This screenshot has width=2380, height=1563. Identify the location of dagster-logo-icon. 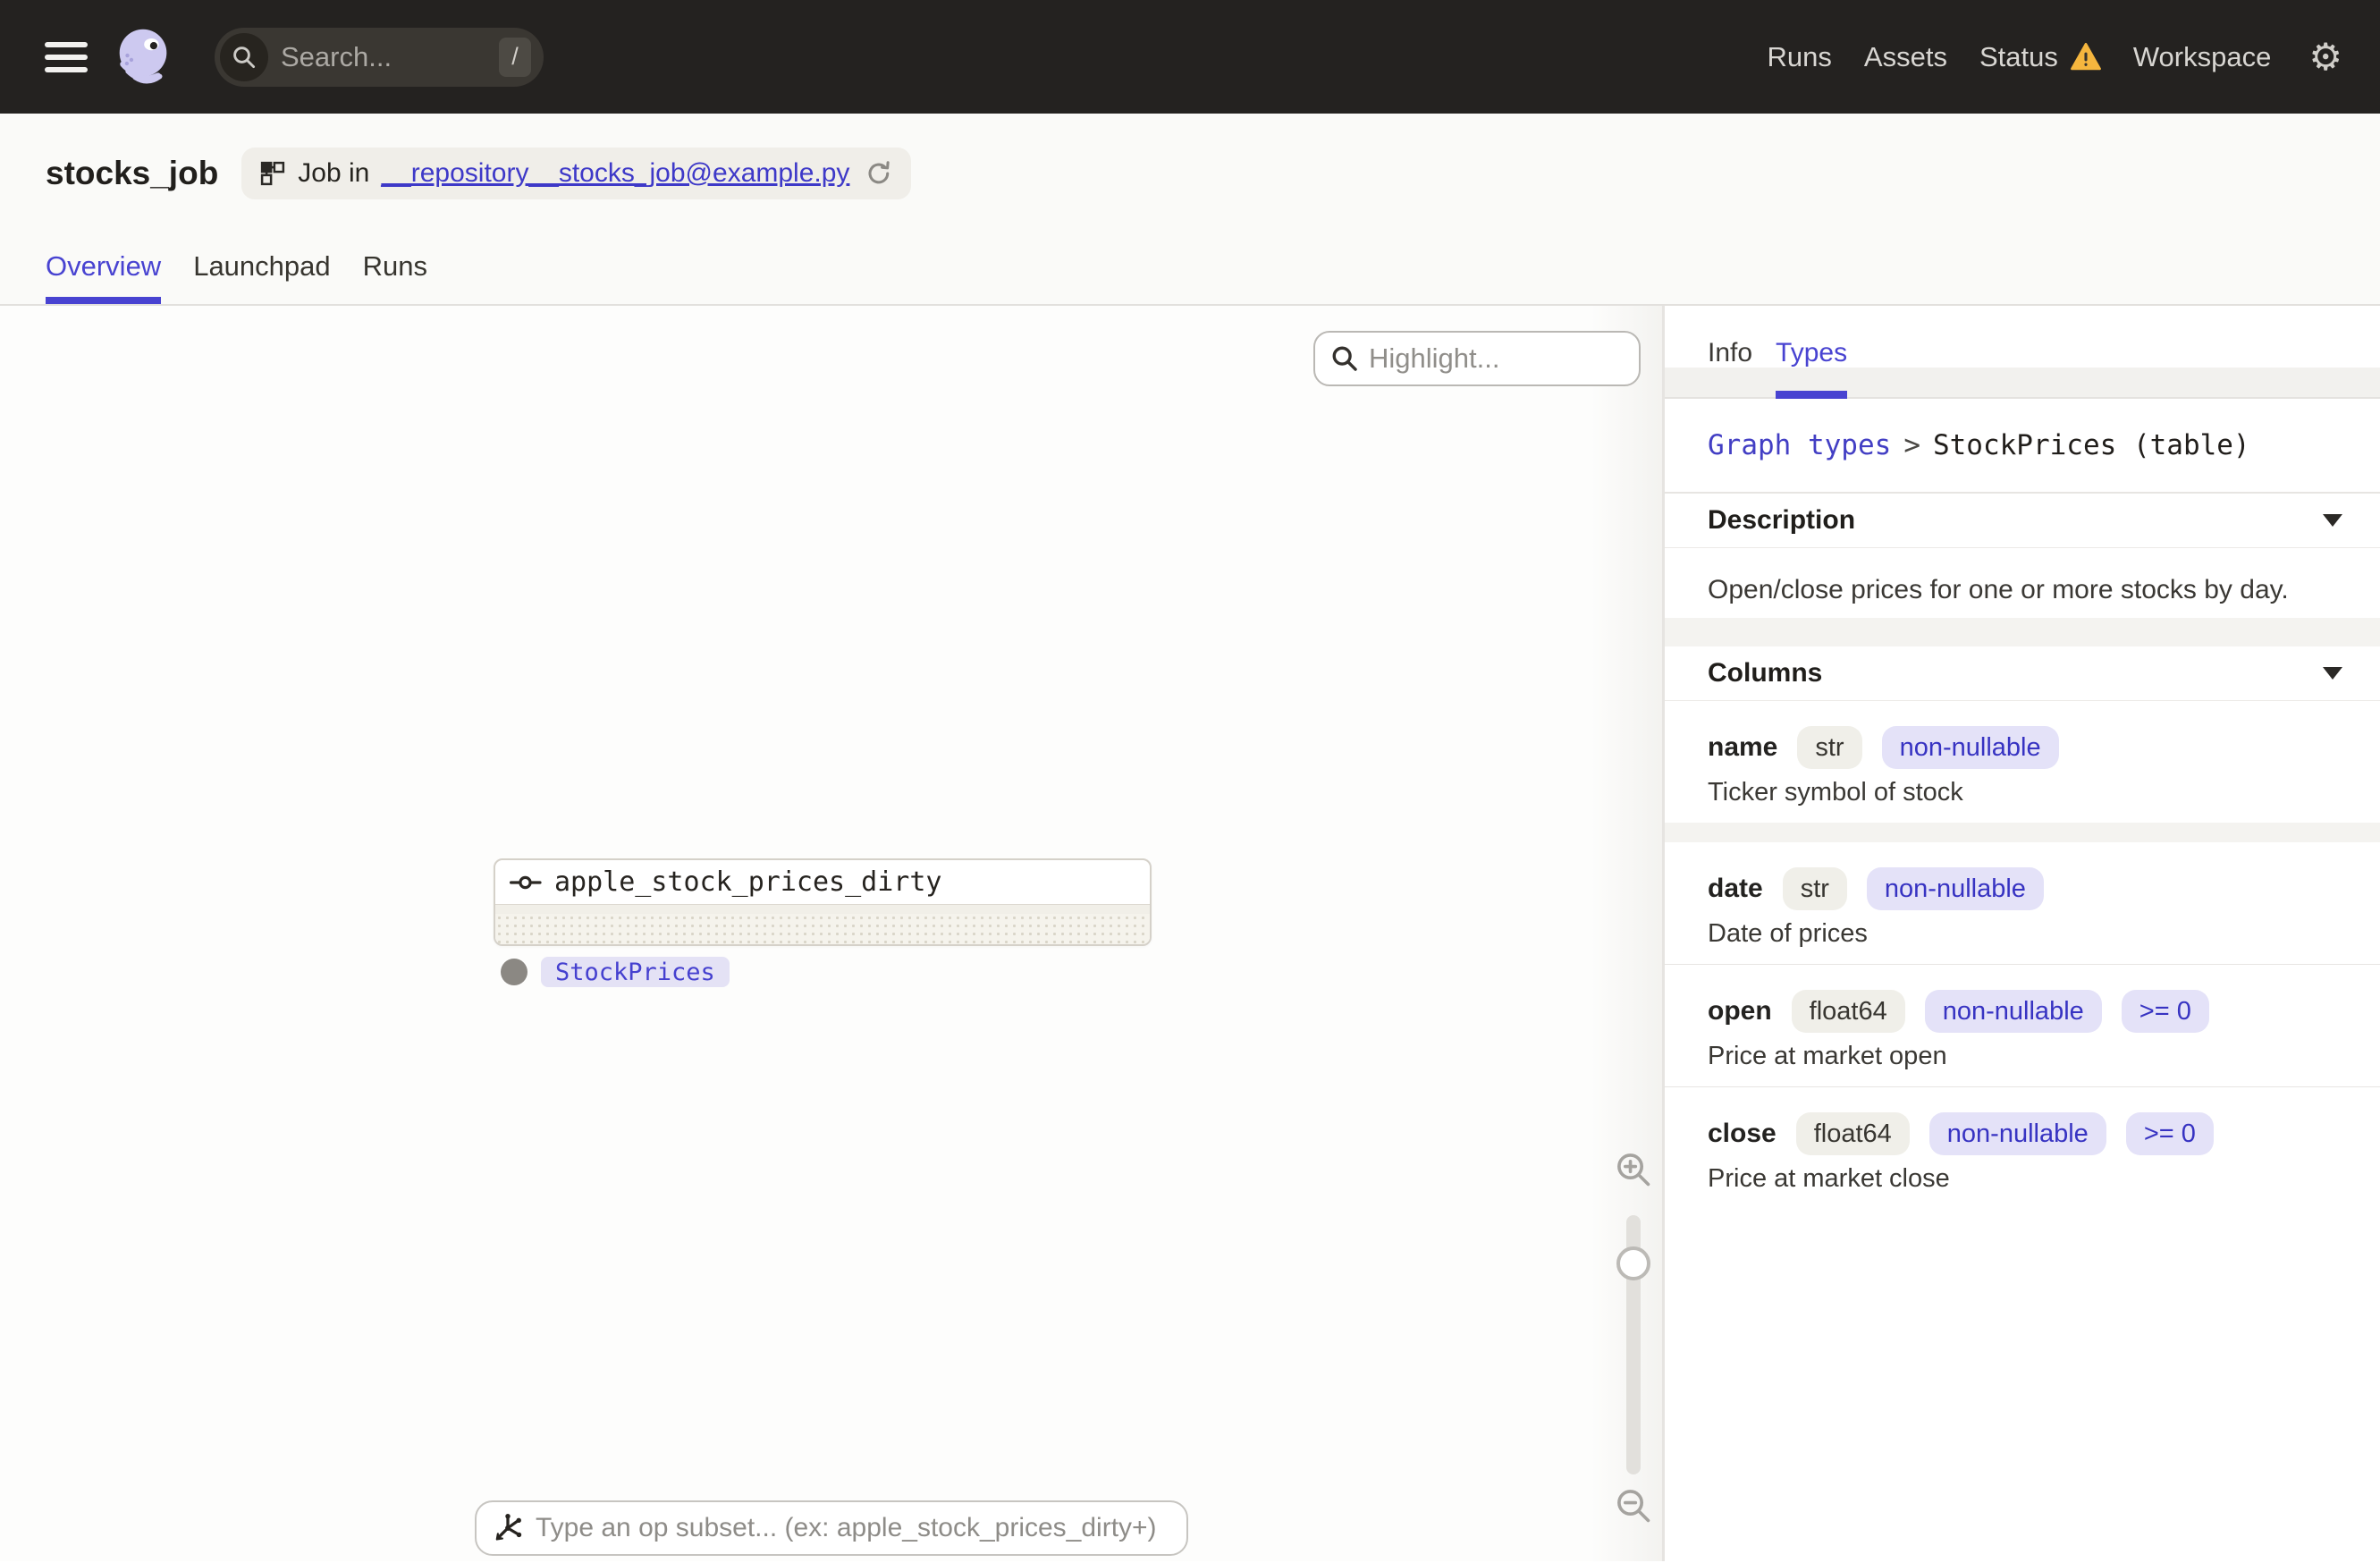
(144, 57).